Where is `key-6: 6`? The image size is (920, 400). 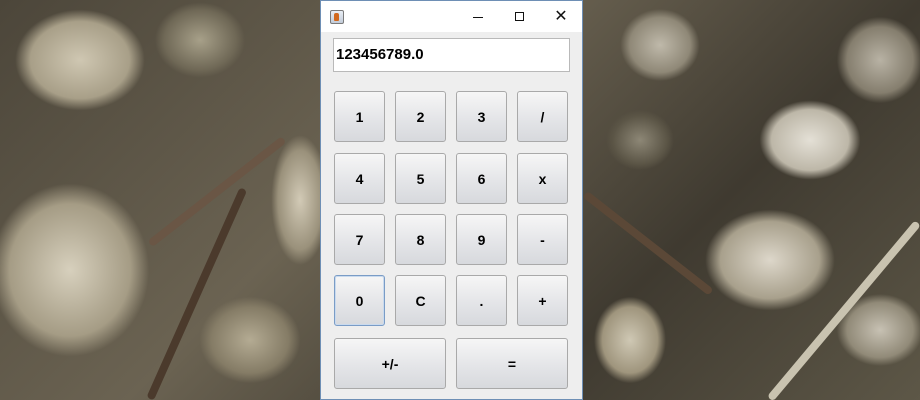
key-6: 6 is located at coordinates (481, 178).